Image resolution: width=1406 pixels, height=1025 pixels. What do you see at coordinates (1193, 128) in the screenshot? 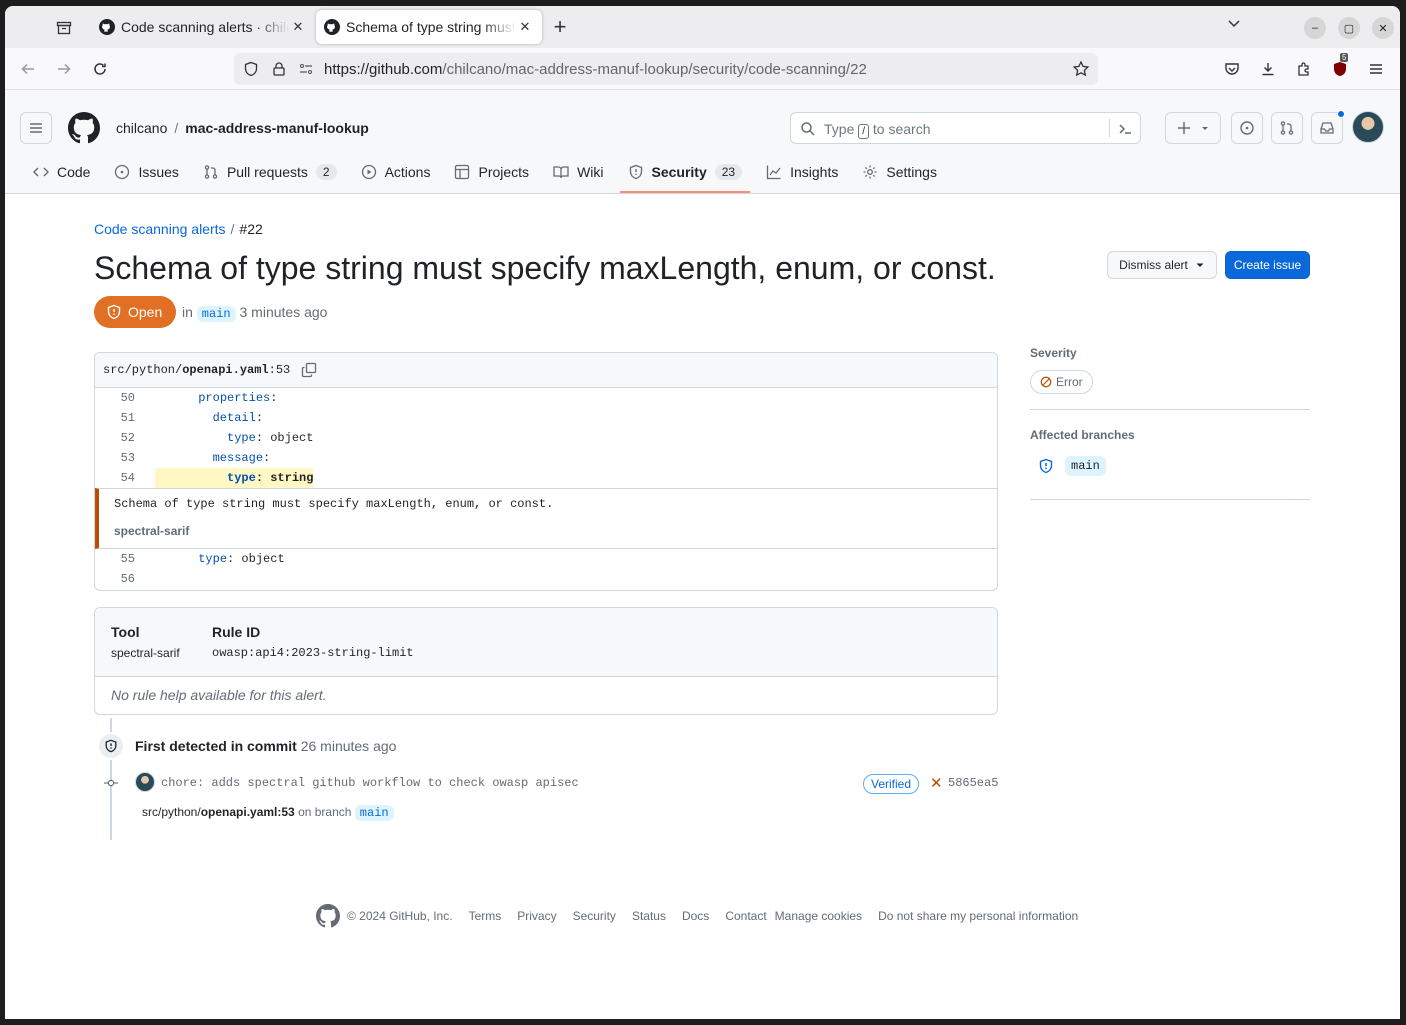
I see `create-new-button` at bounding box center [1193, 128].